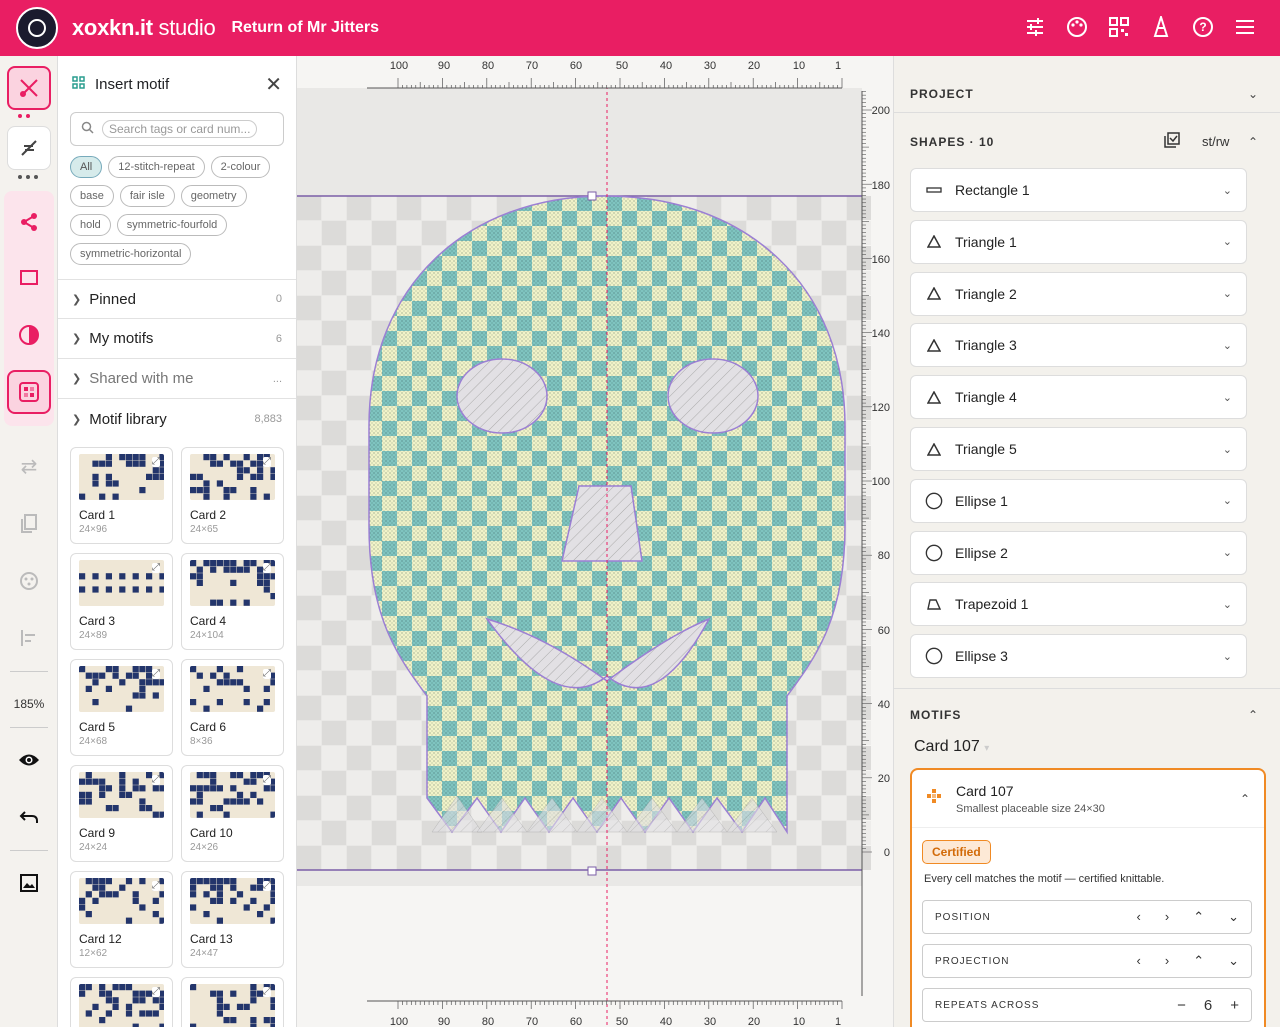 The width and height of the screenshot is (1280, 1027). What do you see at coordinates (29, 466) in the screenshot?
I see `swap-icon: ⇄` at bounding box center [29, 466].